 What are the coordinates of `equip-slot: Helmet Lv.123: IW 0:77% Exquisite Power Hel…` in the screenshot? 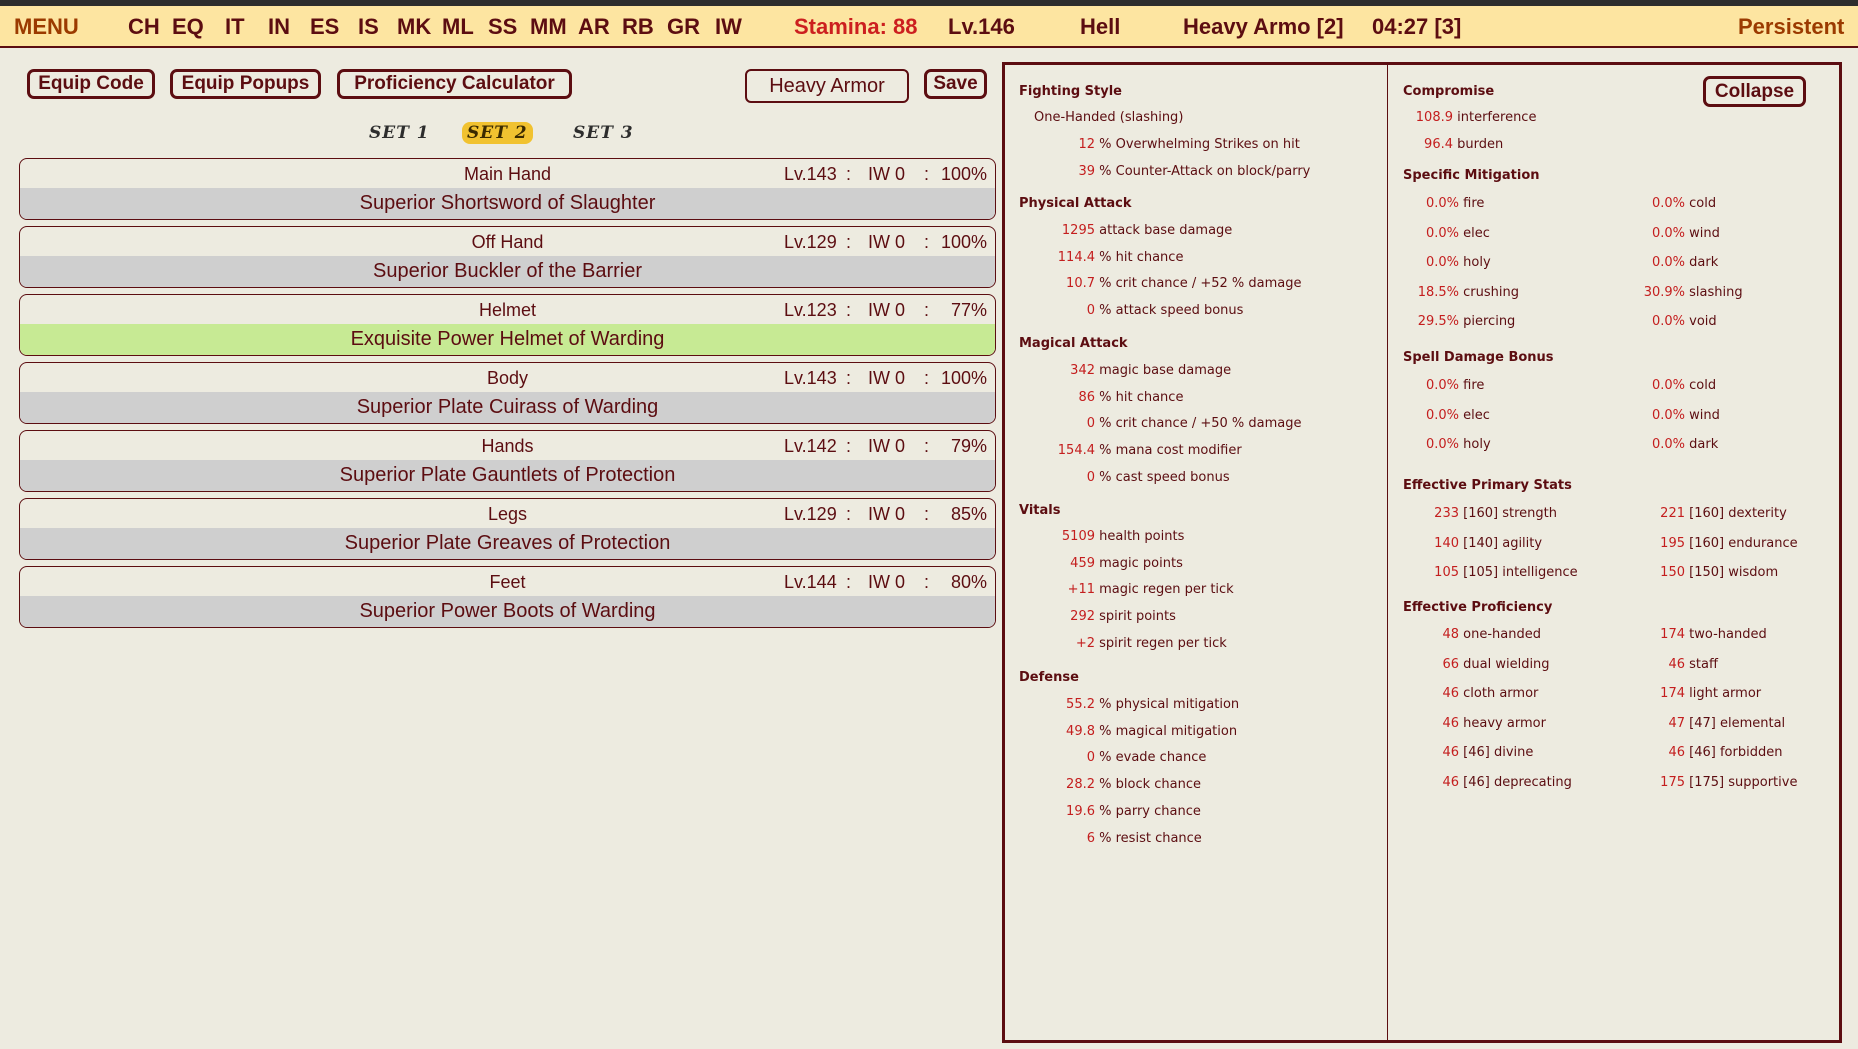 It's located at (507, 325).